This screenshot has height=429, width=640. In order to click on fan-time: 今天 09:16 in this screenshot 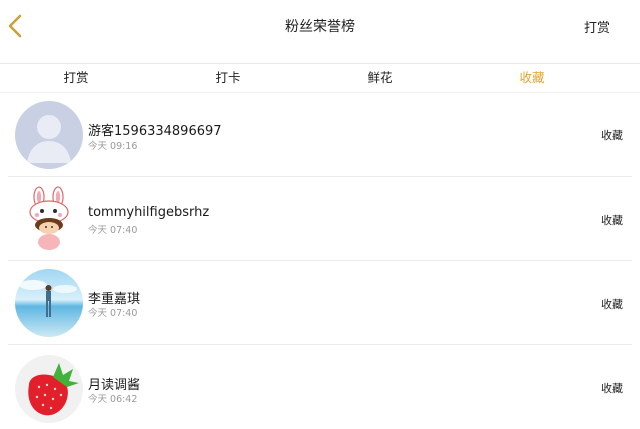, I will do `click(113, 146)`.